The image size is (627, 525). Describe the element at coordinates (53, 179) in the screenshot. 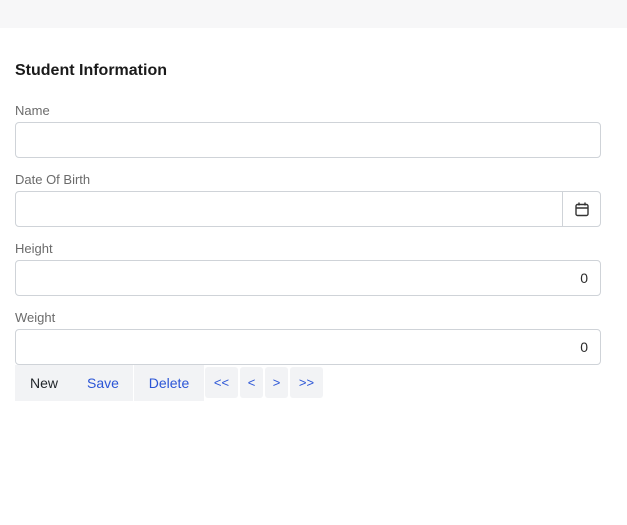

I see `dob-label: Date Of Birth` at that location.